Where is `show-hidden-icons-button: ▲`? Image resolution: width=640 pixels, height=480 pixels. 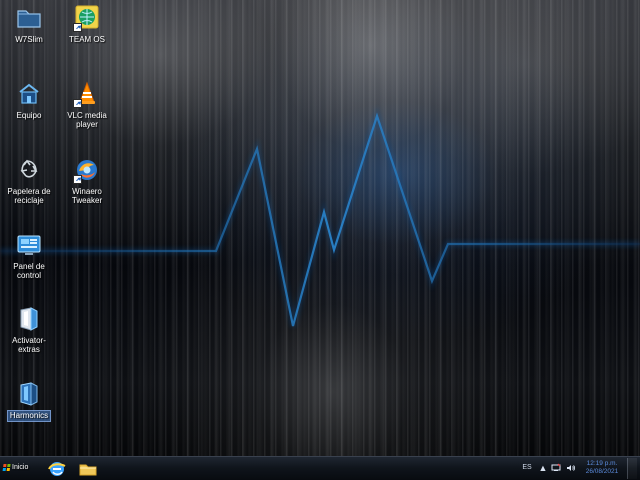
show-hidden-icons-button: ▲ is located at coordinates (543, 468).